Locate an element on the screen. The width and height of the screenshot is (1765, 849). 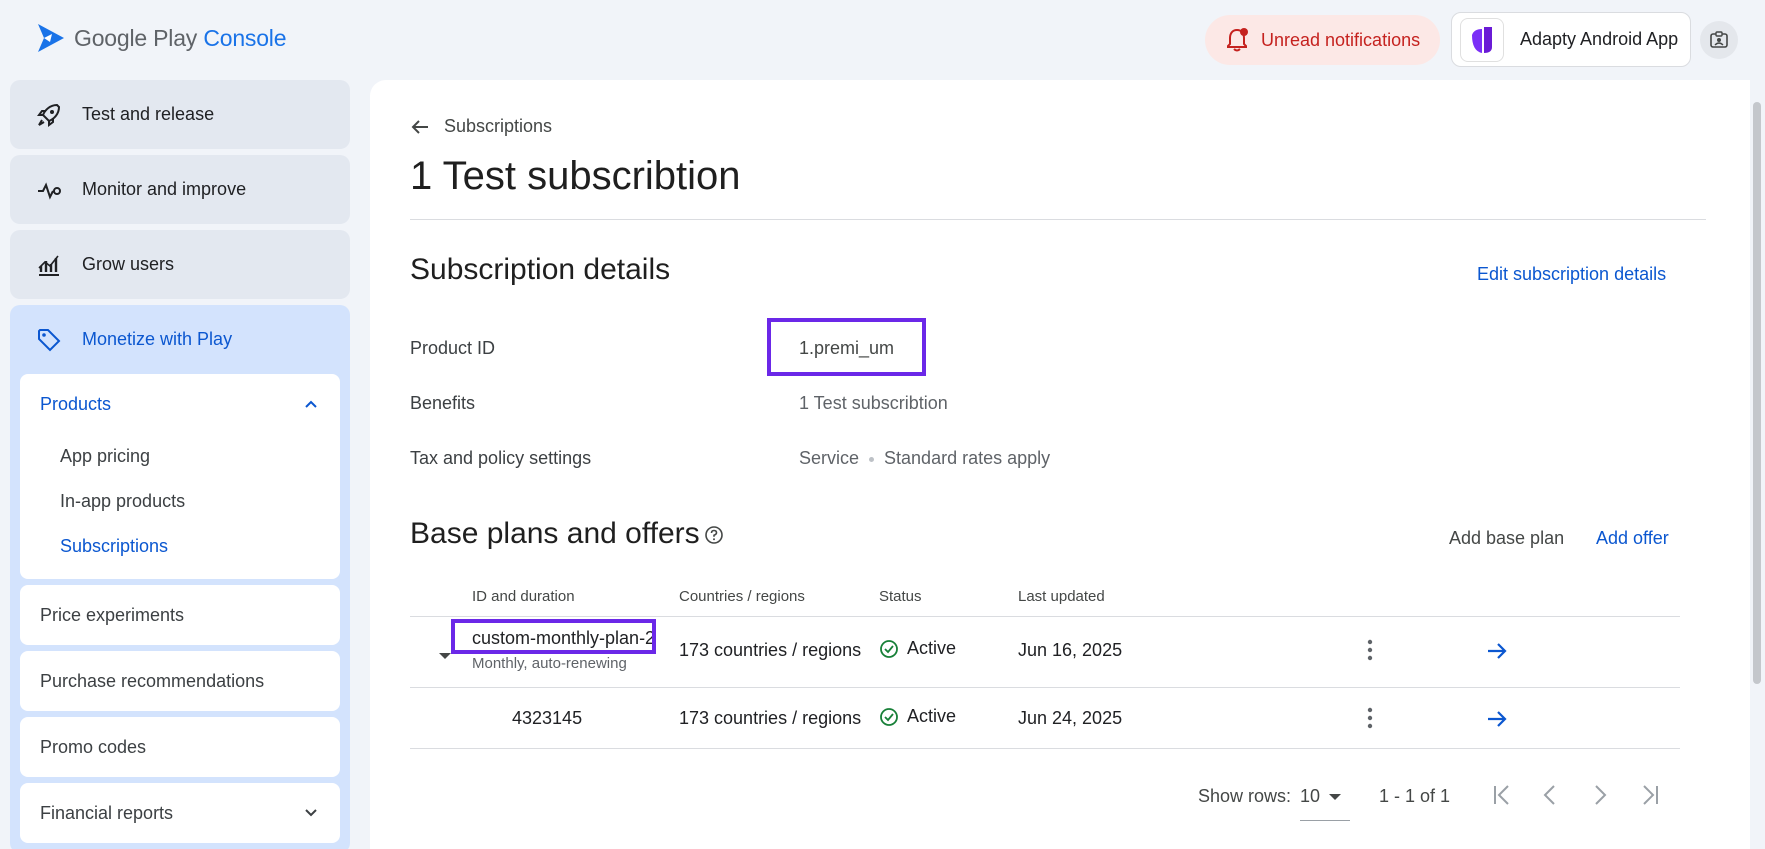
edit-subscription-details-link: Edit subscription details is located at coordinates (1571, 274).